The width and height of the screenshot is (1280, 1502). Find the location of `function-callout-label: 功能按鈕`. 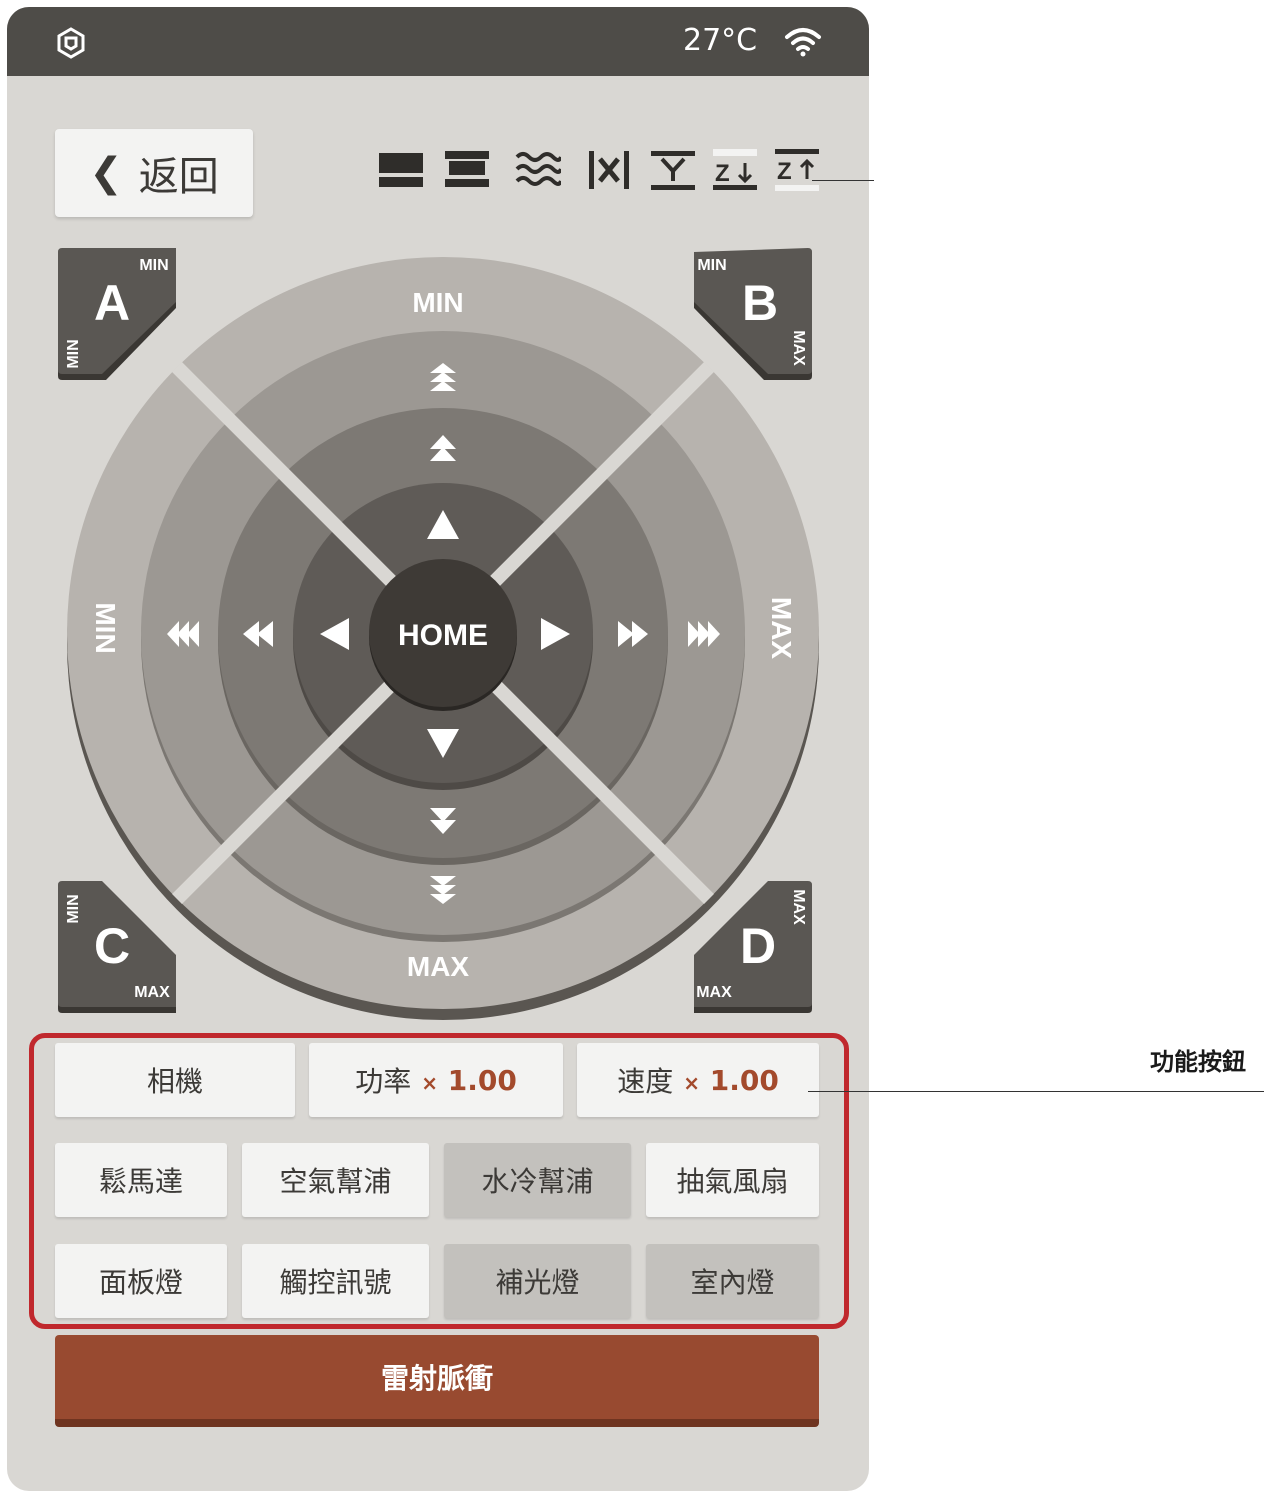

function-callout-label: 功能按鈕 is located at coordinates (1198, 1062).